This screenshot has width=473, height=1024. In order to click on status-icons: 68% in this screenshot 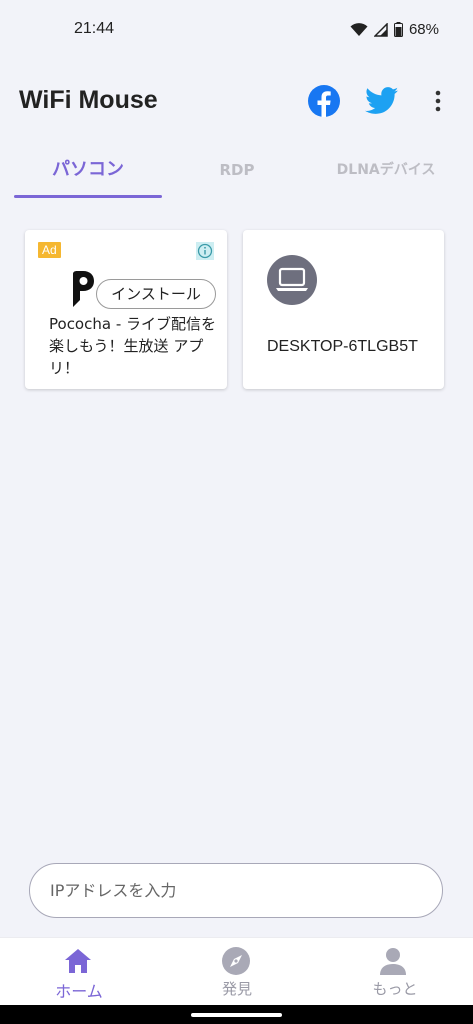, I will do `click(394, 29)`.